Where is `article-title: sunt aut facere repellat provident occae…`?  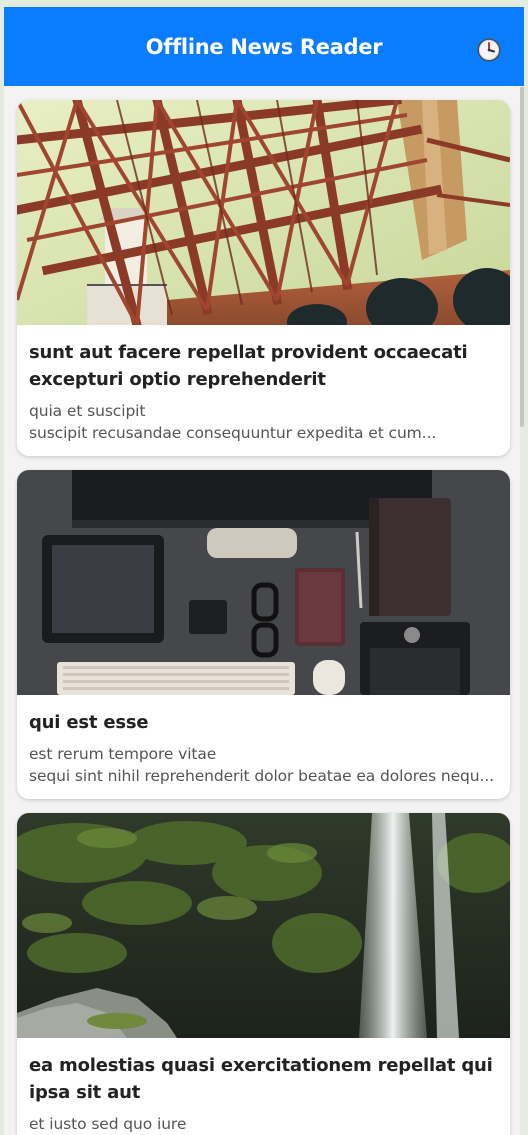 article-title: sunt aut facere repellat provident occae… is located at coordinates (248, 366).